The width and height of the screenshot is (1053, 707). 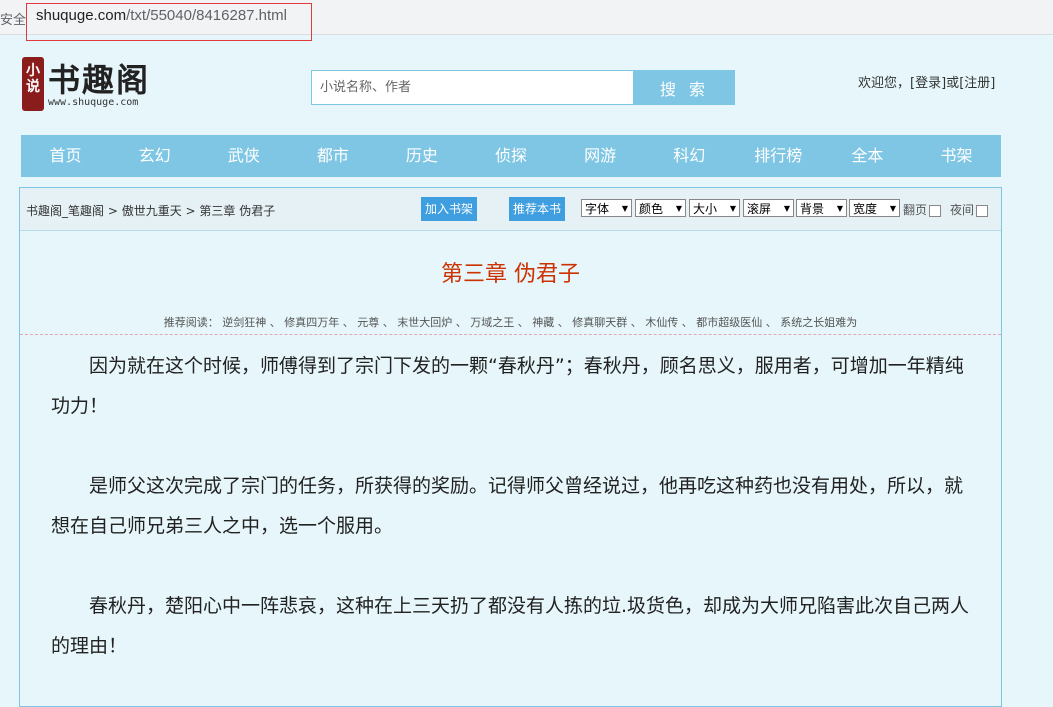 I want to click on url-domain: shuquge.com, so click(x=81, y=15).